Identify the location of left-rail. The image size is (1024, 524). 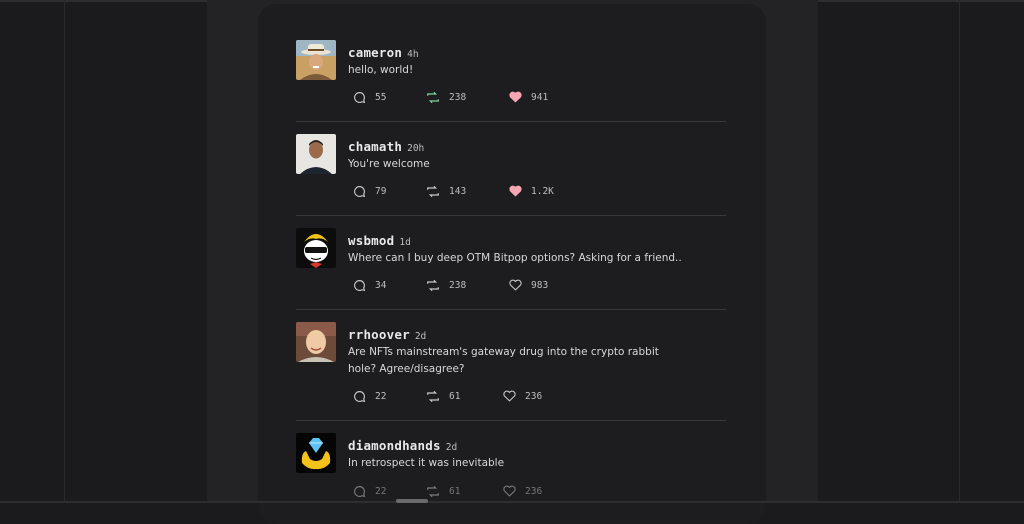
(64, 251).